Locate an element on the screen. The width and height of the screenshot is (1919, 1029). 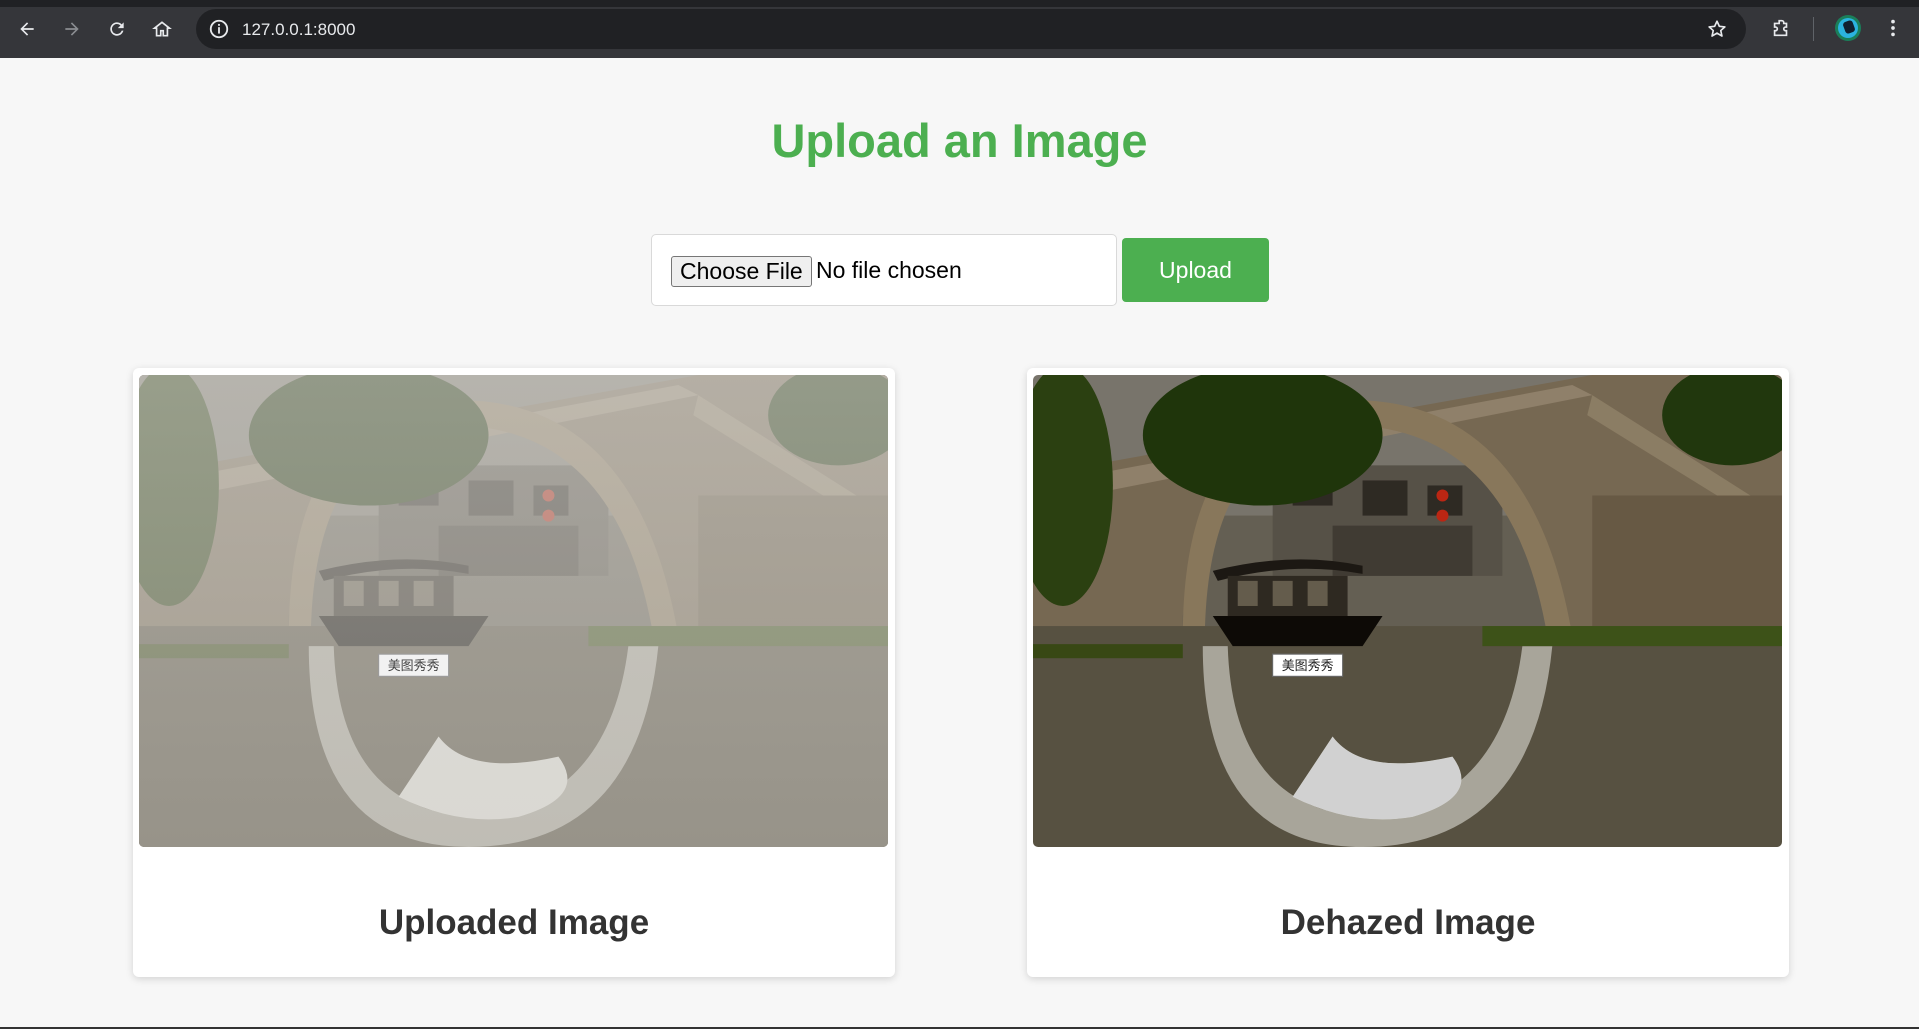
profile-avatar is located at coordinates (1848, 28).